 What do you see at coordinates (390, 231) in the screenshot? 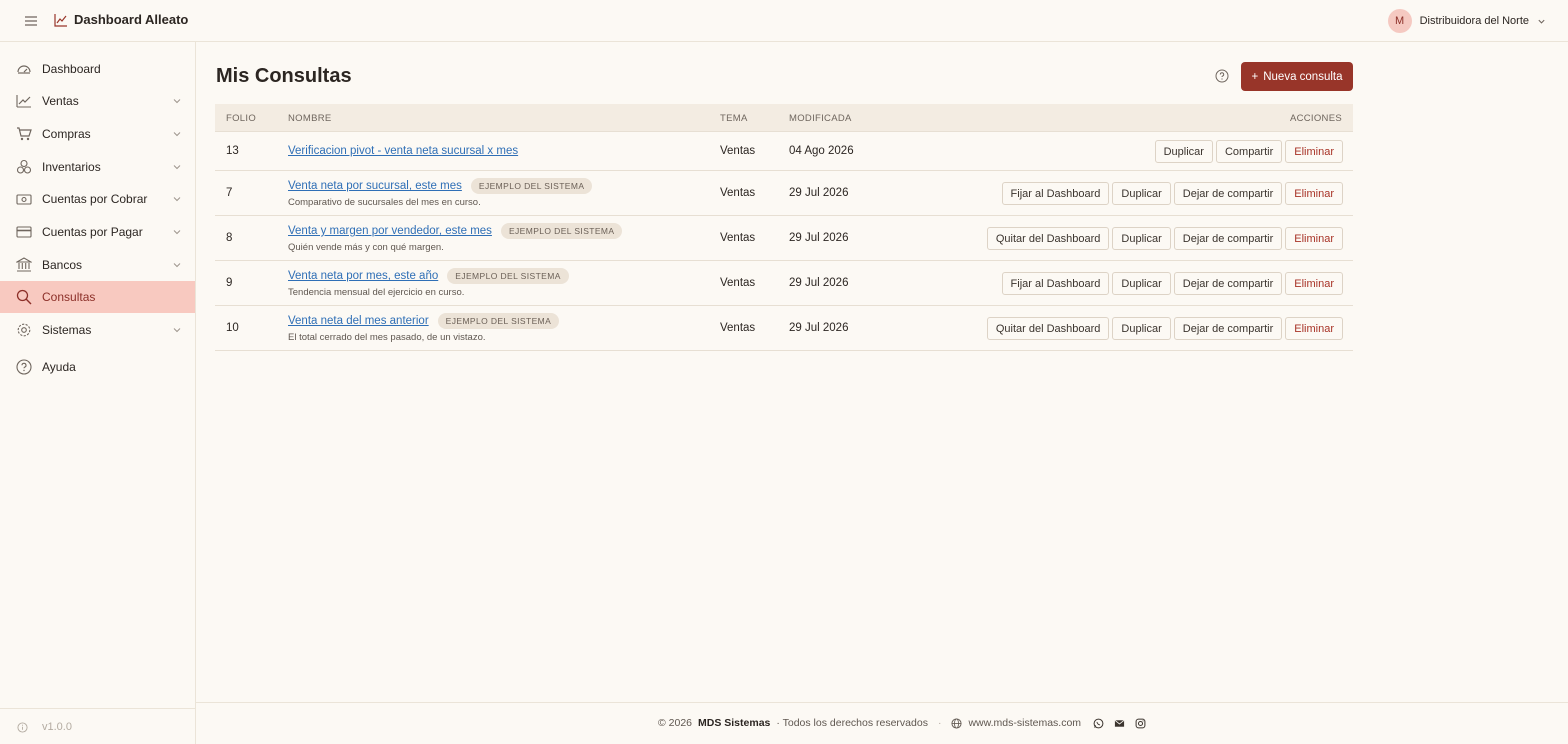
I see `query-link: Venta y margen por vendedor, este mes` at bounding box center [390, 231].